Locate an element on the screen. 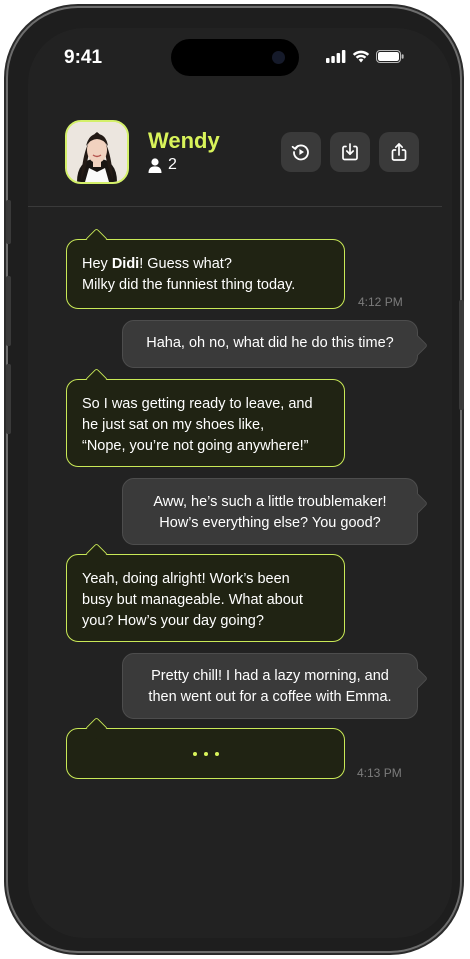 This screenshot has height=959, width=470. message-text-line: Milky did the funniest thing today. is located at coordinates (189, 285).